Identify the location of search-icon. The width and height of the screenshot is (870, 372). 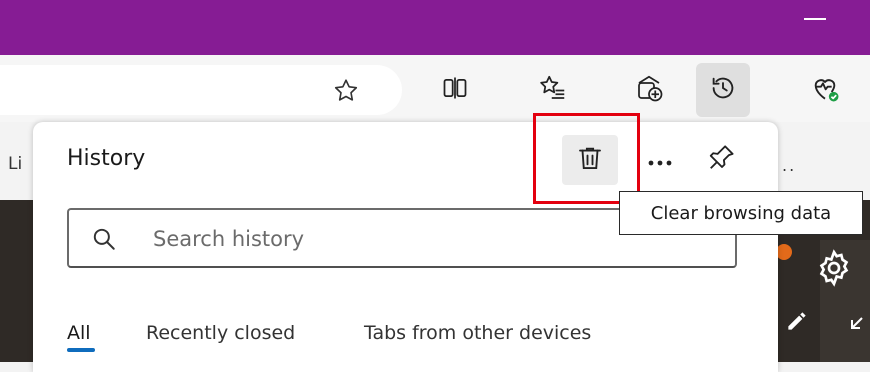
(104, 241).